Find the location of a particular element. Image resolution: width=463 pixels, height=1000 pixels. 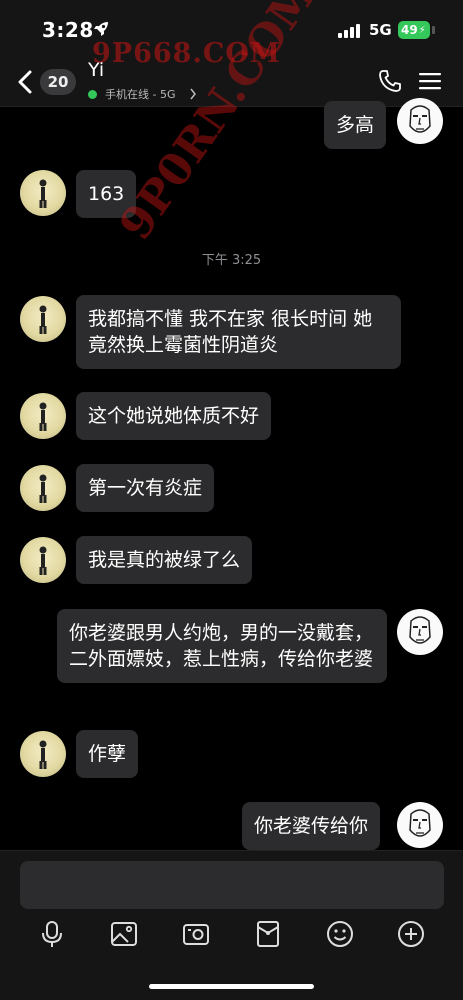

image-icon is located at coordinates (124, 934).